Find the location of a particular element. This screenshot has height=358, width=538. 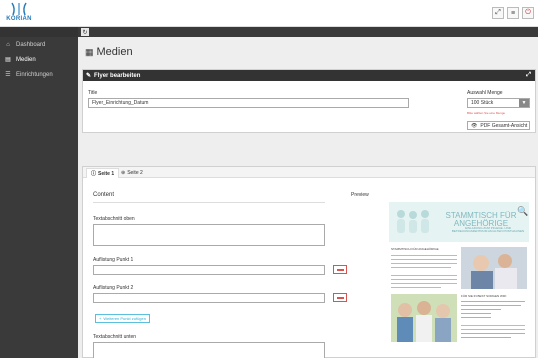

expand-panel-icon: ⤢ is located at coordinates (528, 75).